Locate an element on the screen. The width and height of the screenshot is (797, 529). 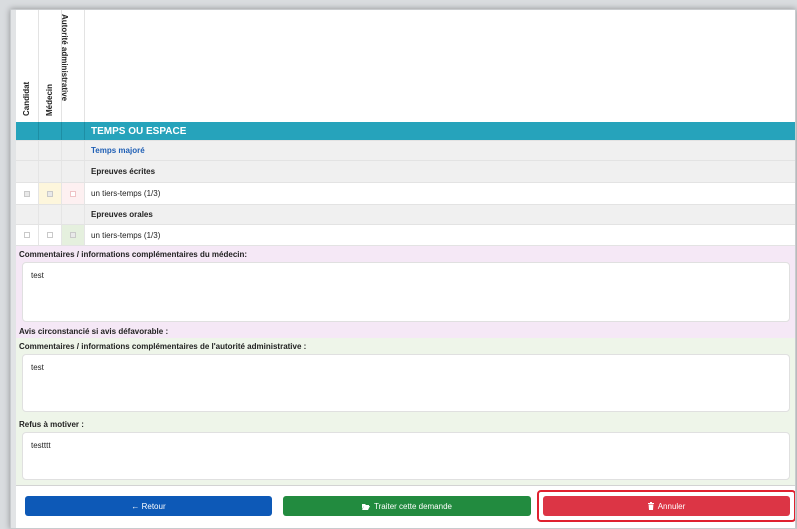
column-label: Candidat is located at coordinates (26, 98).